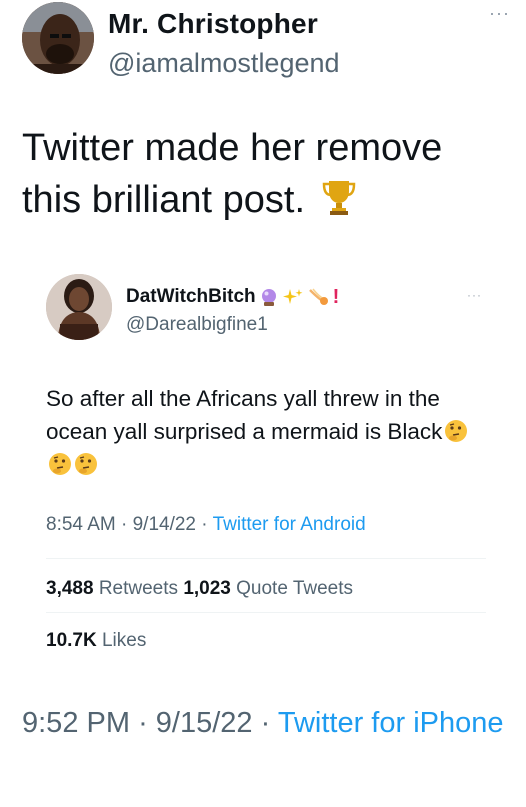 The image size is (526, 807). I want to click on retweets-stat: 3,488 Retweets, so click(112, 588).